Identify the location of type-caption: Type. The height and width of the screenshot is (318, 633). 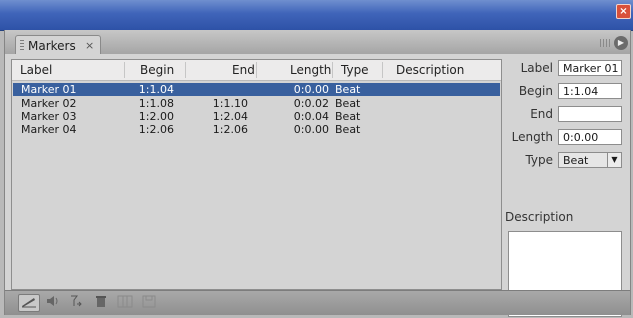
(539, 160).